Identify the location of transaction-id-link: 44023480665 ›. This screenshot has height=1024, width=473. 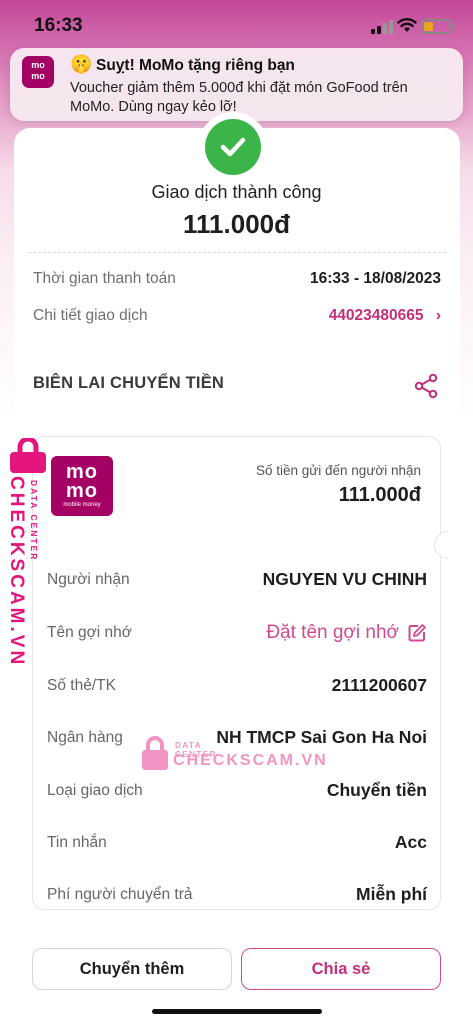
(385, 316).